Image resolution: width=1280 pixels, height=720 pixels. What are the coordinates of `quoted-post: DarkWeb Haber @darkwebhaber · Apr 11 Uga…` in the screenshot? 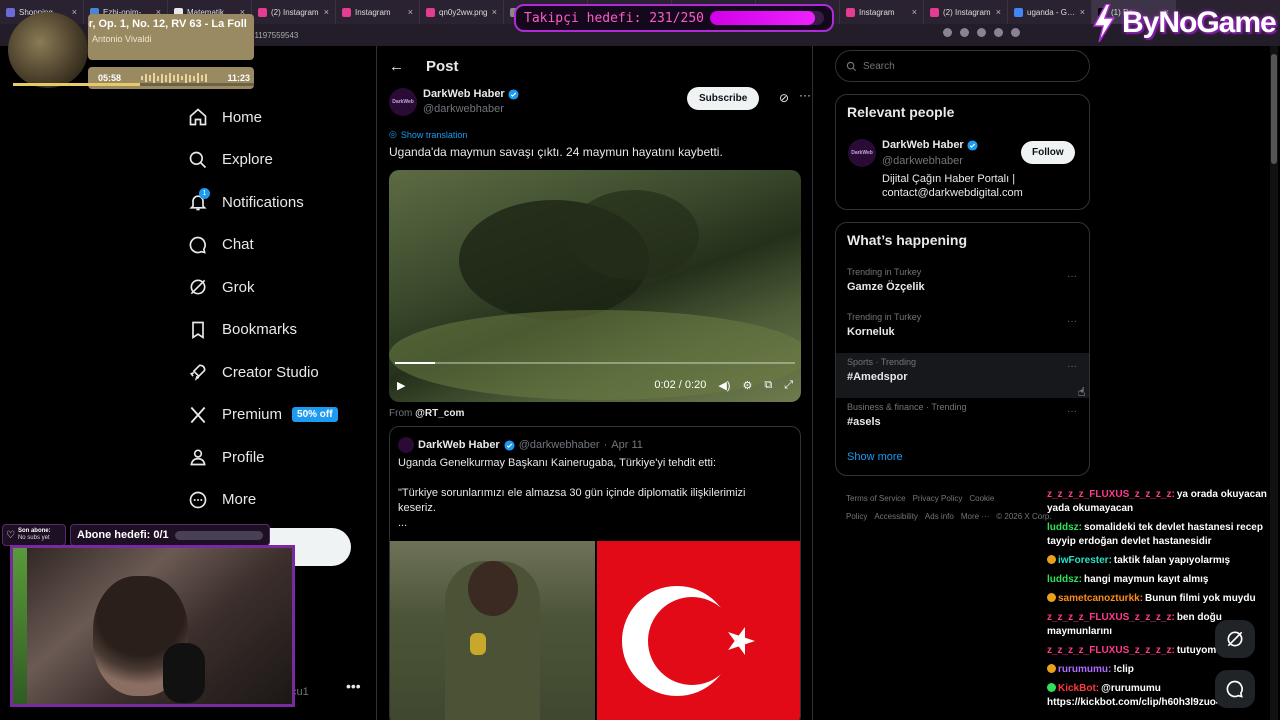 It's located at (595, 573).